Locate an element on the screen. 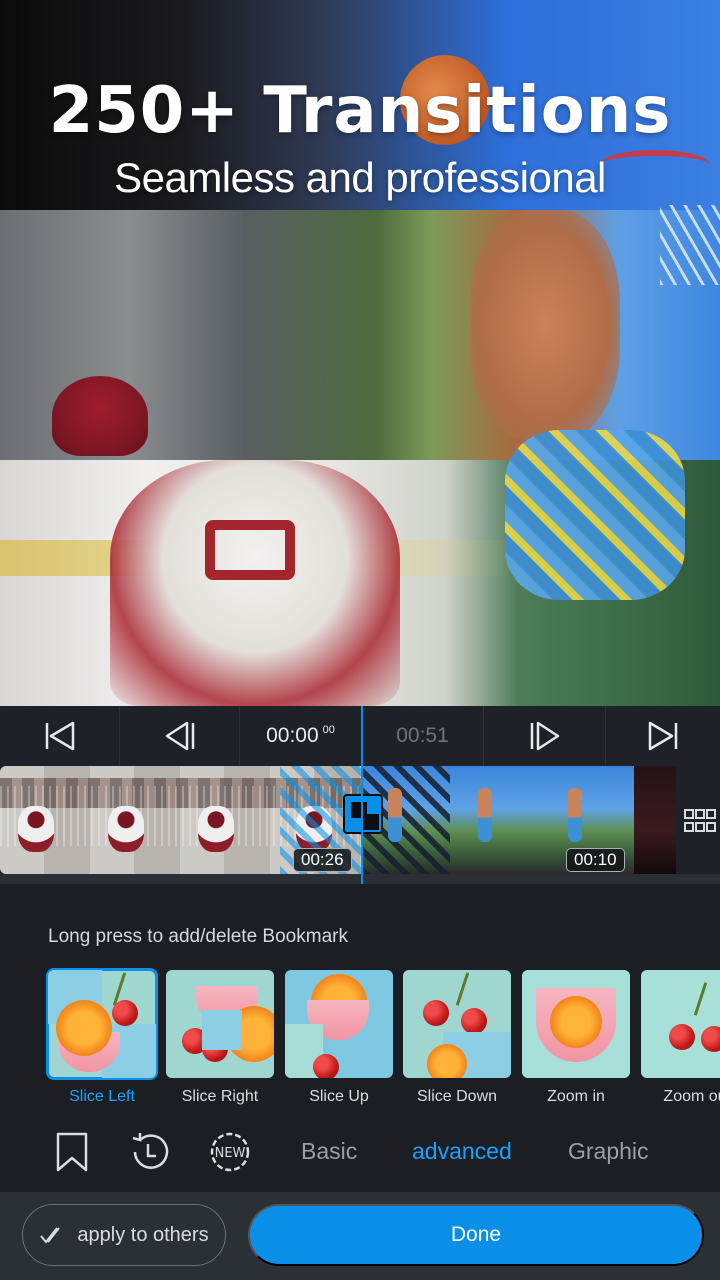 The height and width of the screenshot is (1280, 720). next-frame-icon is located at coordinates (544, 736).